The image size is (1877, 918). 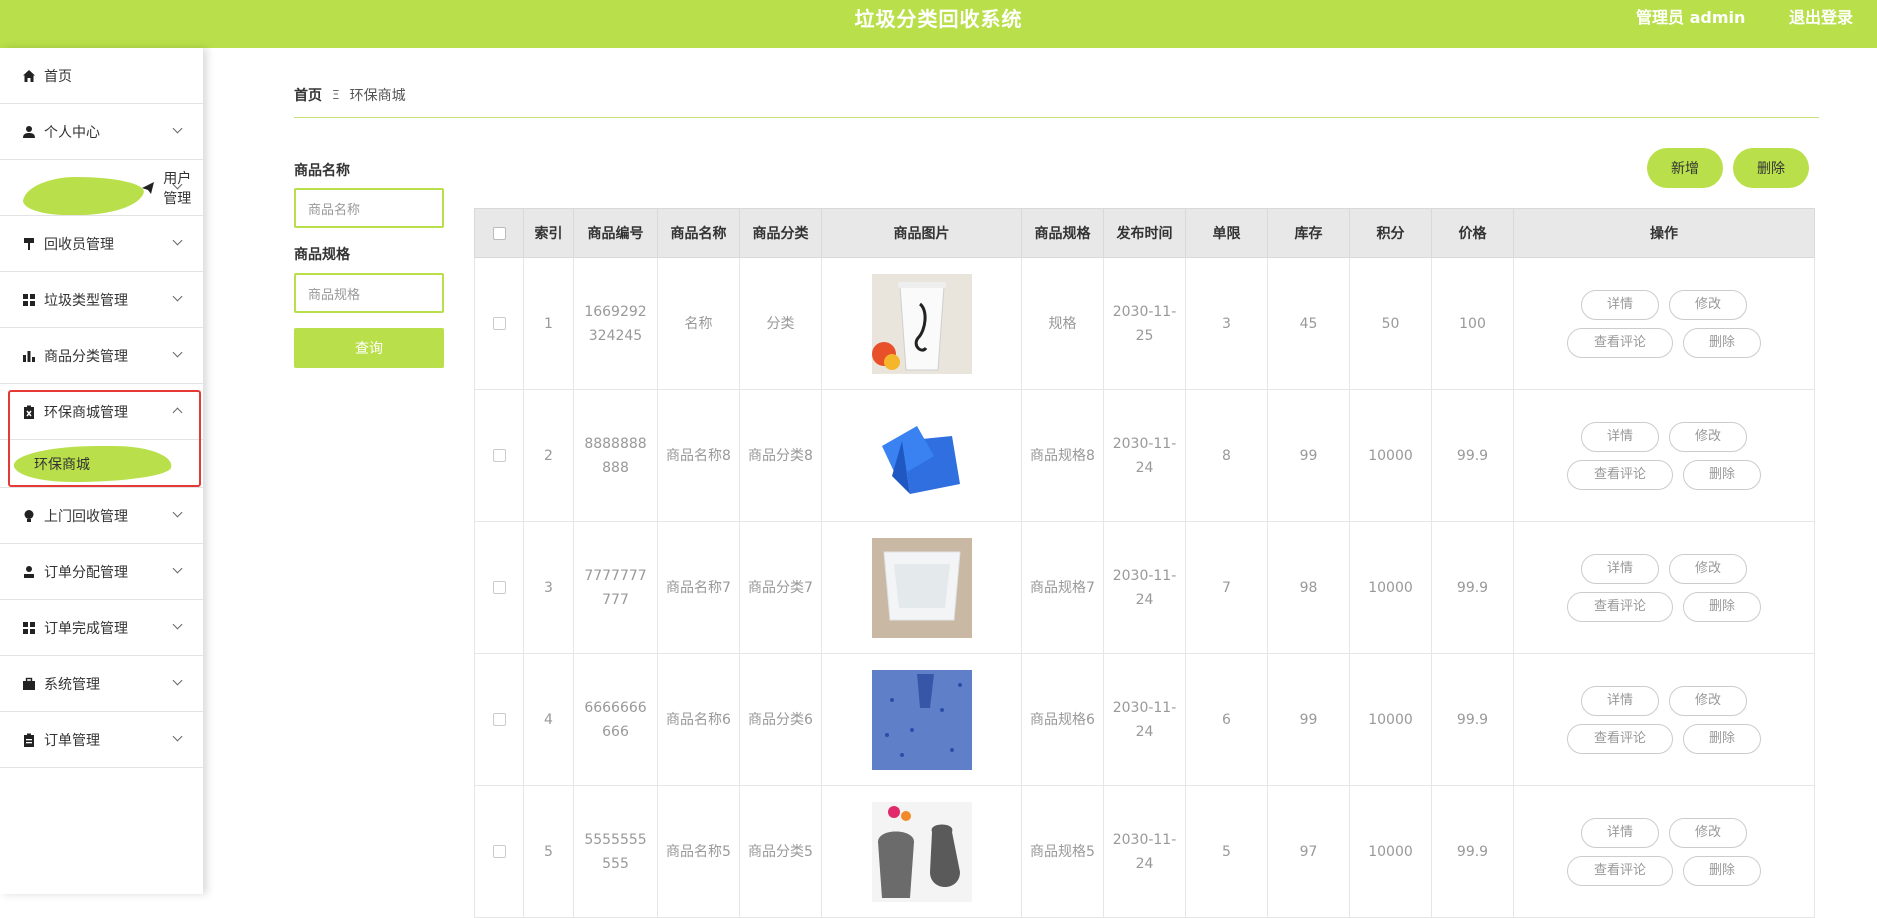 I want to click on sidebar-item-order-assign: 订单分配管理, so click(x=101, y=572).